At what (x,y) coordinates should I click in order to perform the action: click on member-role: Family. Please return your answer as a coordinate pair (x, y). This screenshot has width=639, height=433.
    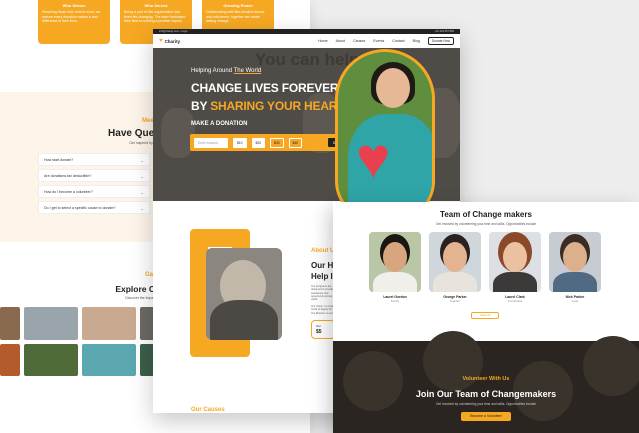
    Looking at the image, I should click on (395, 301).